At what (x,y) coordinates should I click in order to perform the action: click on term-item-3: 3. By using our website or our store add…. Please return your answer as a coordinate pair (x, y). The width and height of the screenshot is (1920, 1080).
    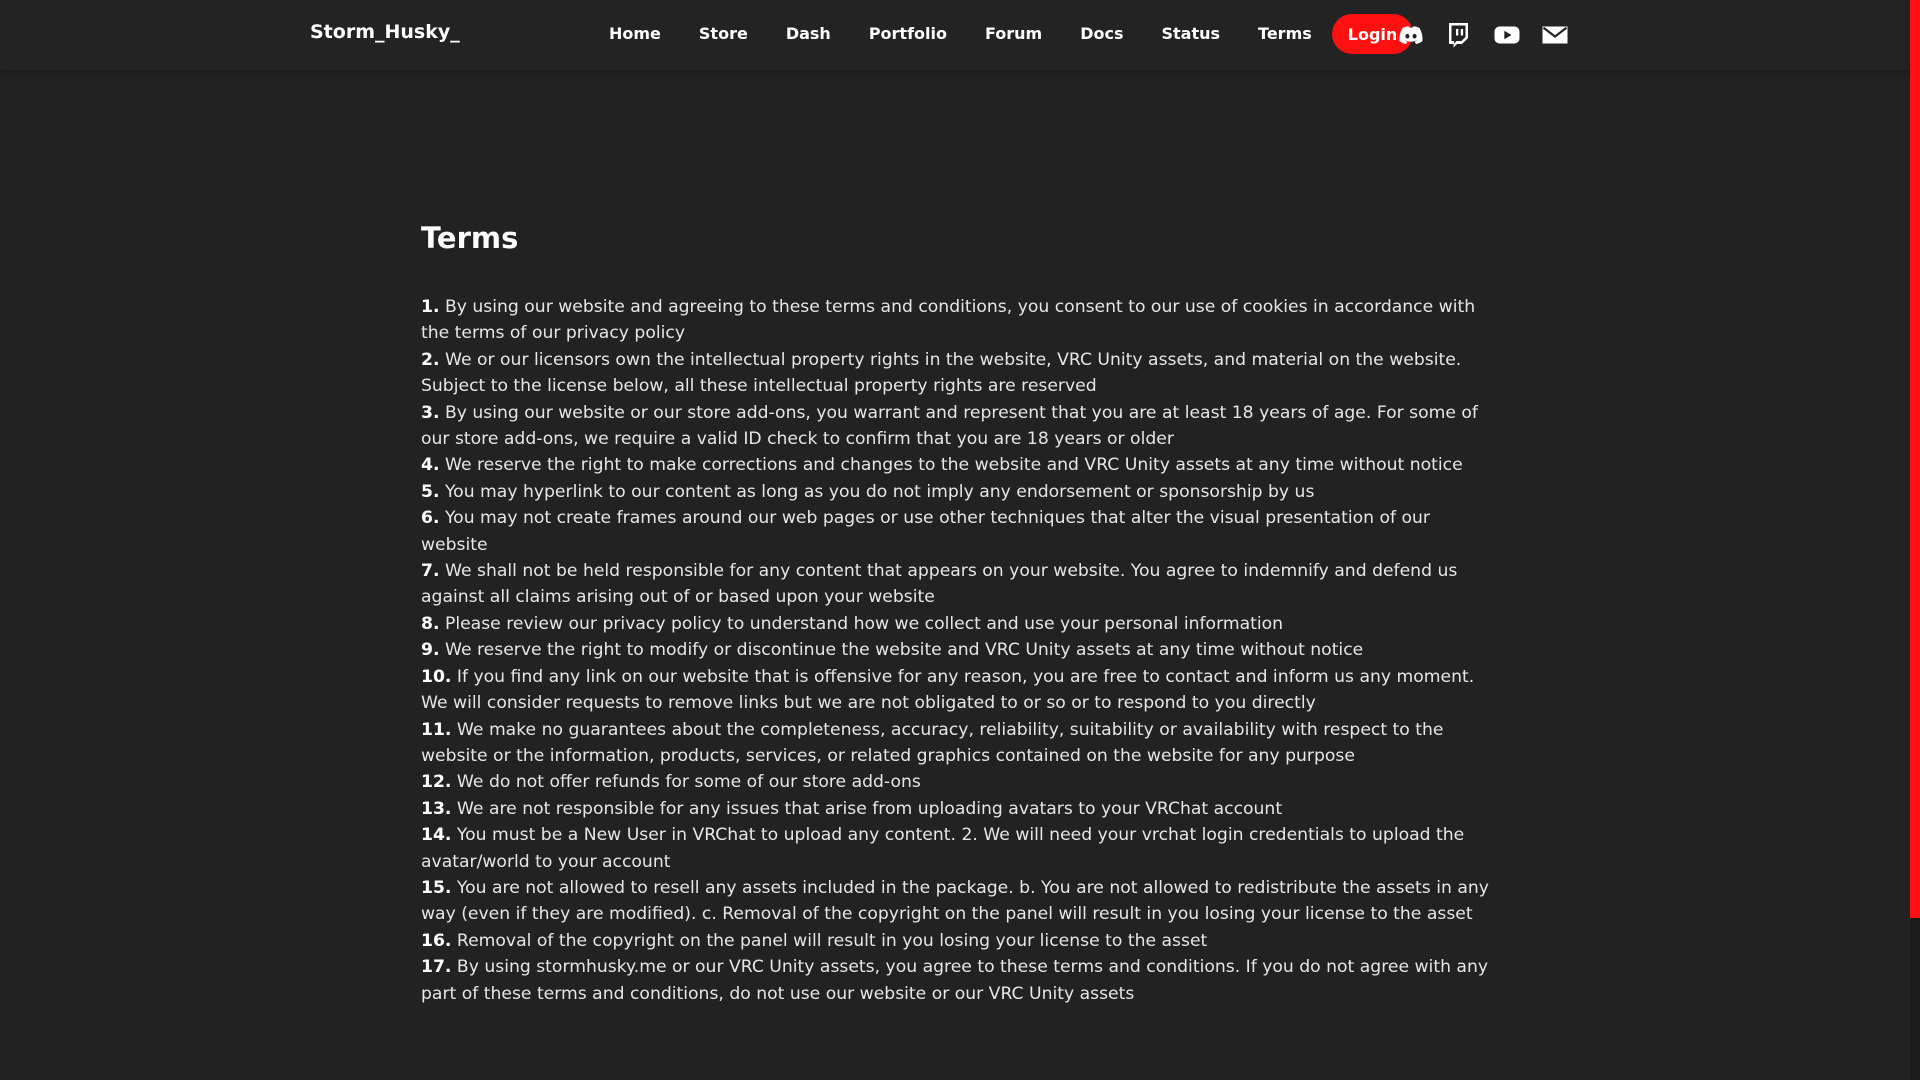
    Looking at the image, I should click on (956, 426).